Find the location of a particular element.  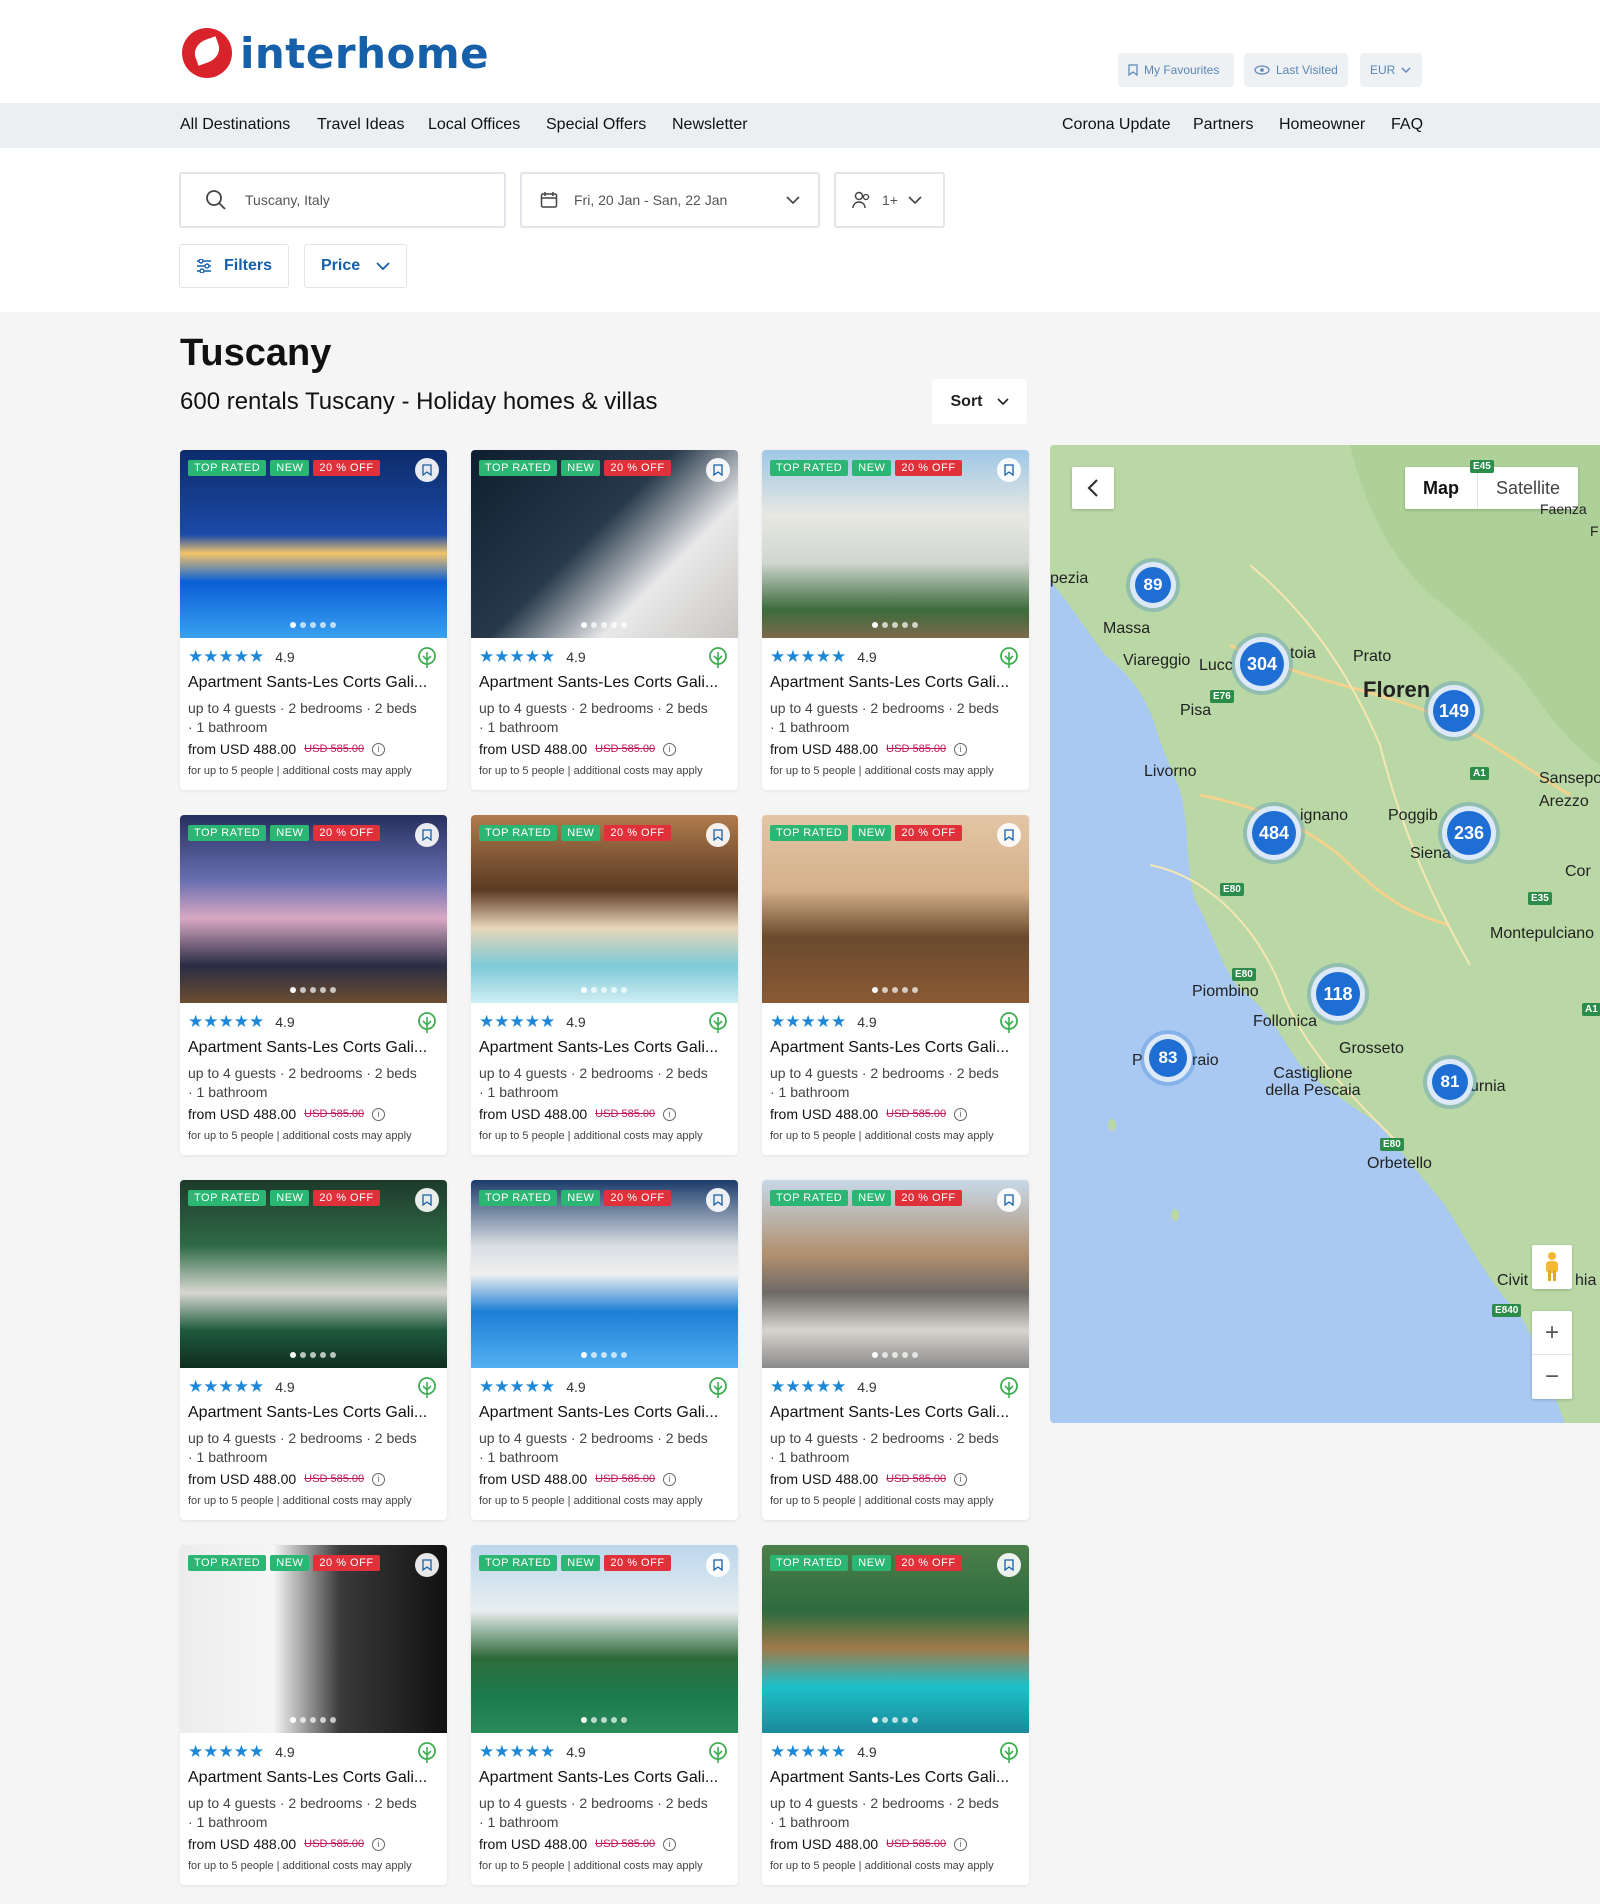

map-cluster: 118 is located at coordinates (1338, 994).